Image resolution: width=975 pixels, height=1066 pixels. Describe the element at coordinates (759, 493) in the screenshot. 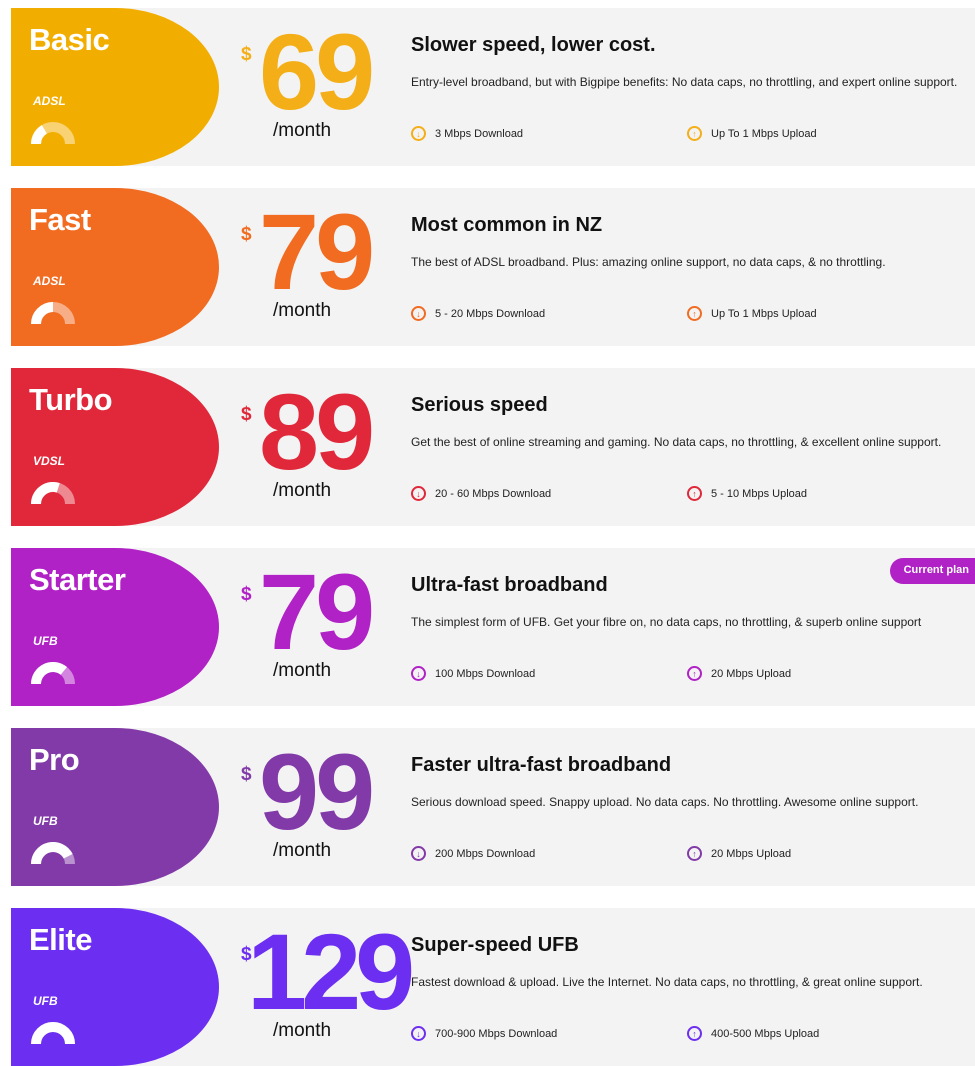

I see `upload-speed-label: 5 - 10 Mbps Upload` at that location.